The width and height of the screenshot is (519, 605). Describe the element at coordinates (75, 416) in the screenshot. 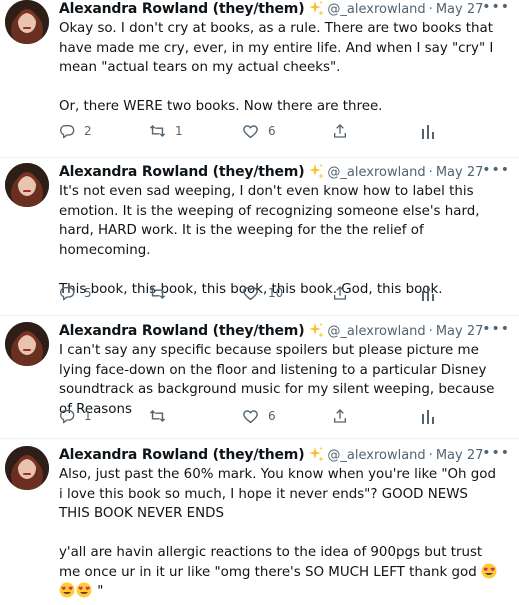

I see `reply-button: 1` at that location.